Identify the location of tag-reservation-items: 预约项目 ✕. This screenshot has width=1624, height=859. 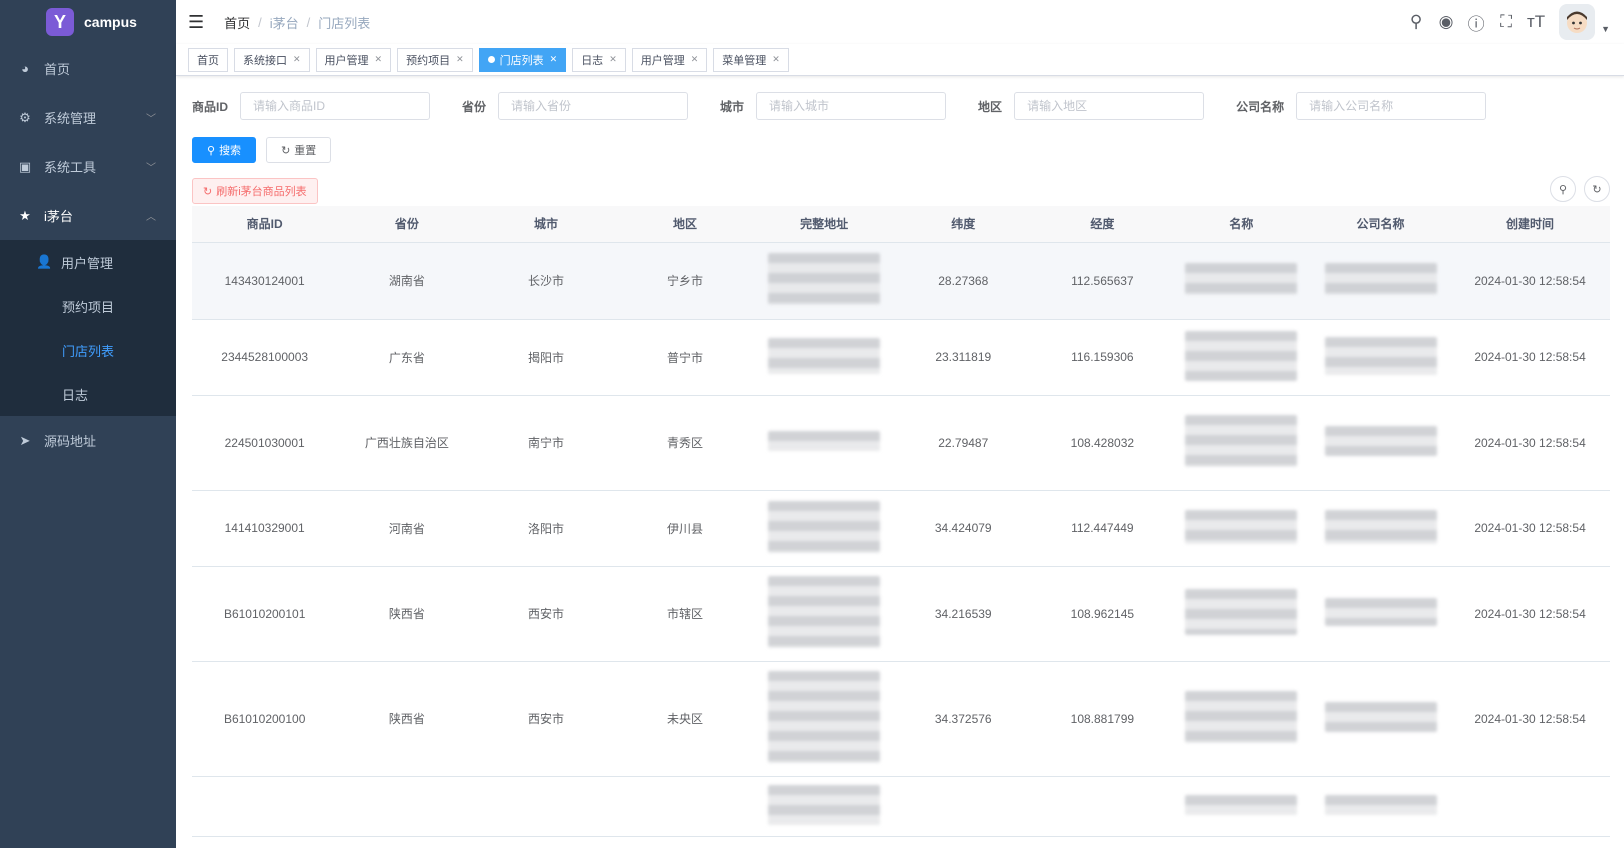
(435, 59).